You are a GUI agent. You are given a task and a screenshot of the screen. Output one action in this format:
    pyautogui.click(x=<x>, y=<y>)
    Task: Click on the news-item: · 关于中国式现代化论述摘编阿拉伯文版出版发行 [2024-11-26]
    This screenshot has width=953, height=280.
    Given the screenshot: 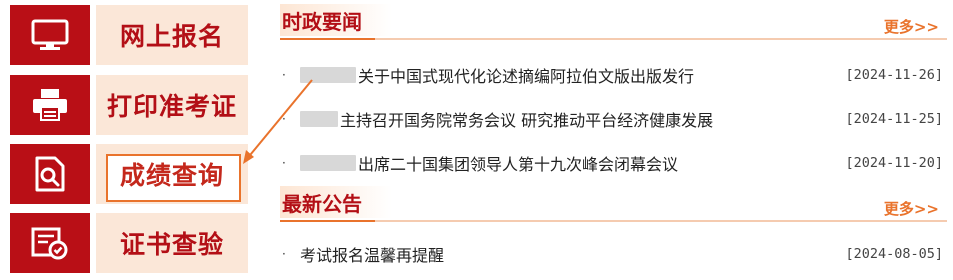 What is the action you would take?
    pyautogui.click(x=612, y=75)
    